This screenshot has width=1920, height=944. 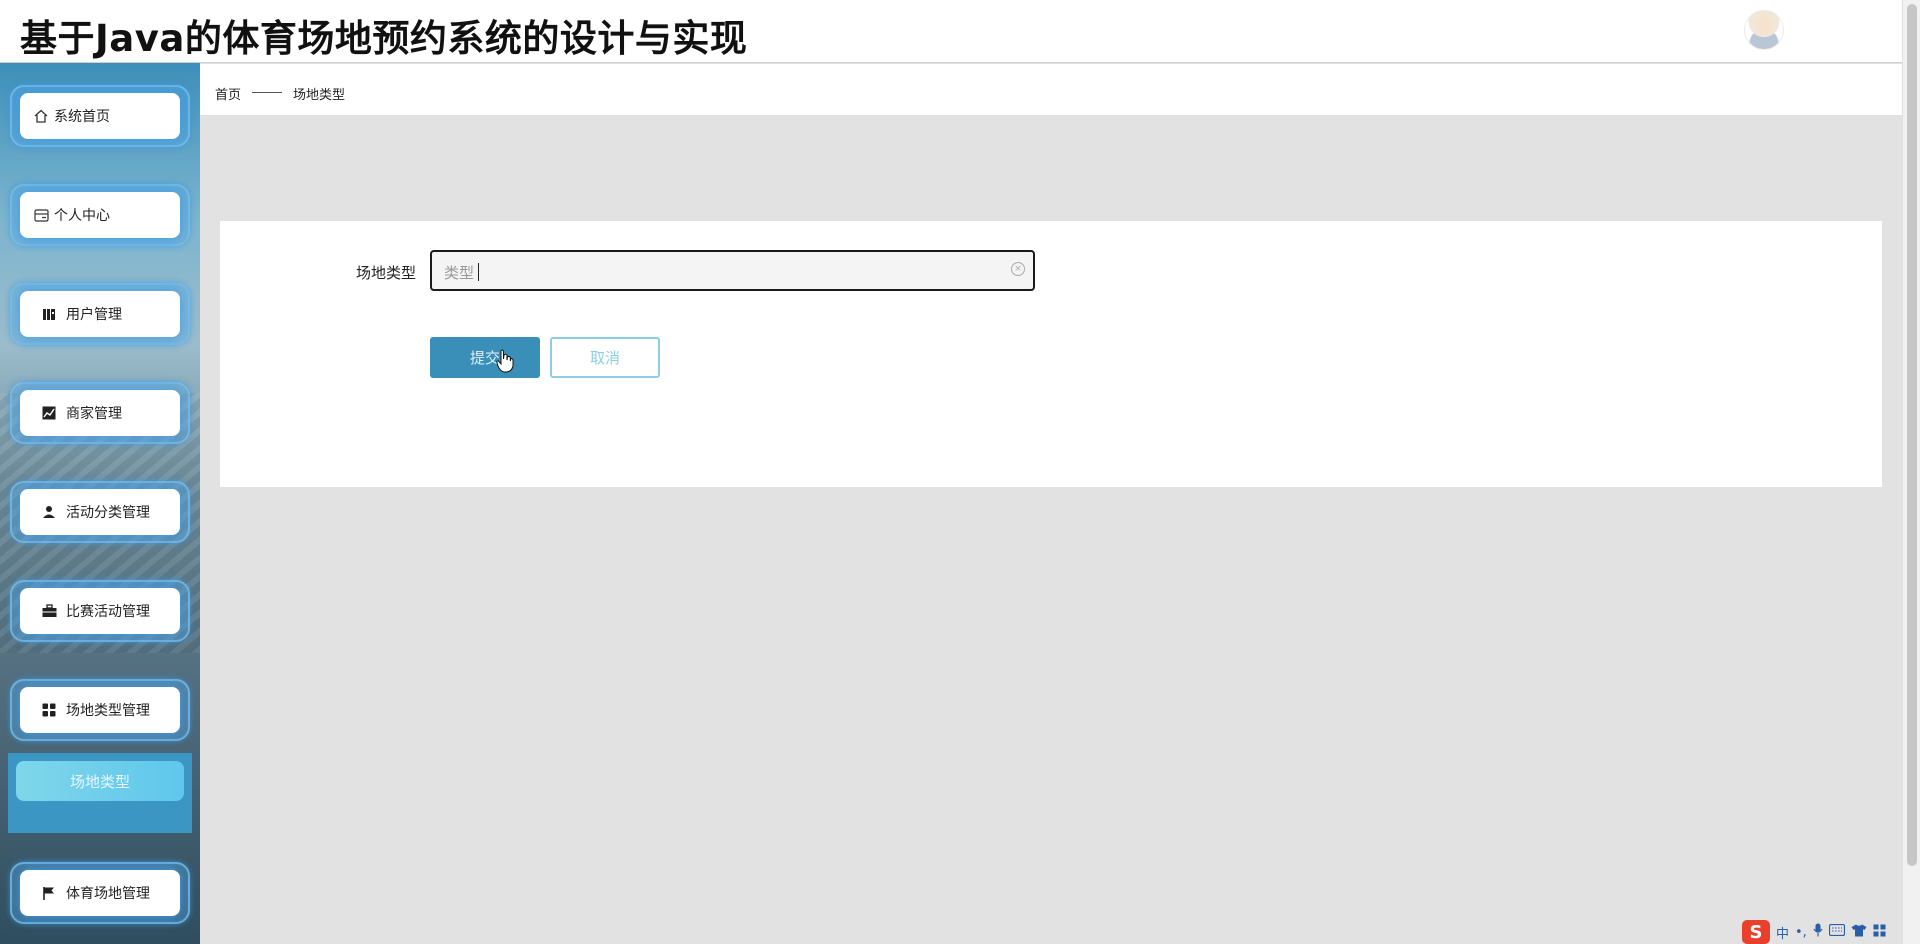 I want to click on sidebar-item-home: 系统首页, so click(x=100, y=115).